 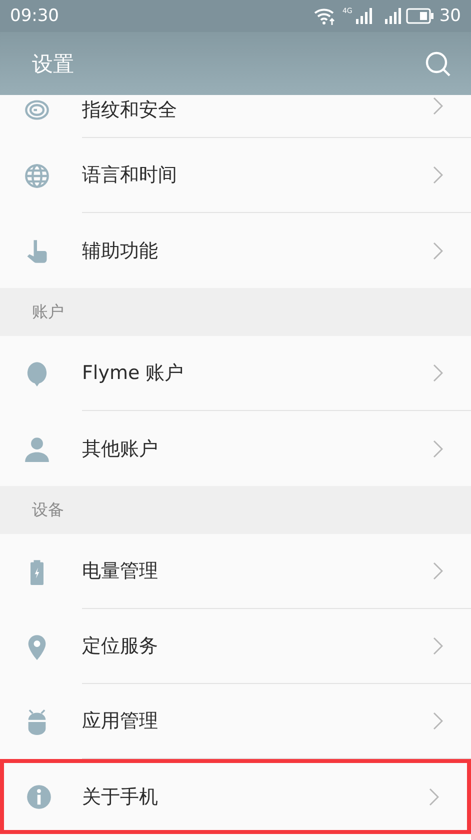 I want to click on search-icon, so click(x=438, y=63).